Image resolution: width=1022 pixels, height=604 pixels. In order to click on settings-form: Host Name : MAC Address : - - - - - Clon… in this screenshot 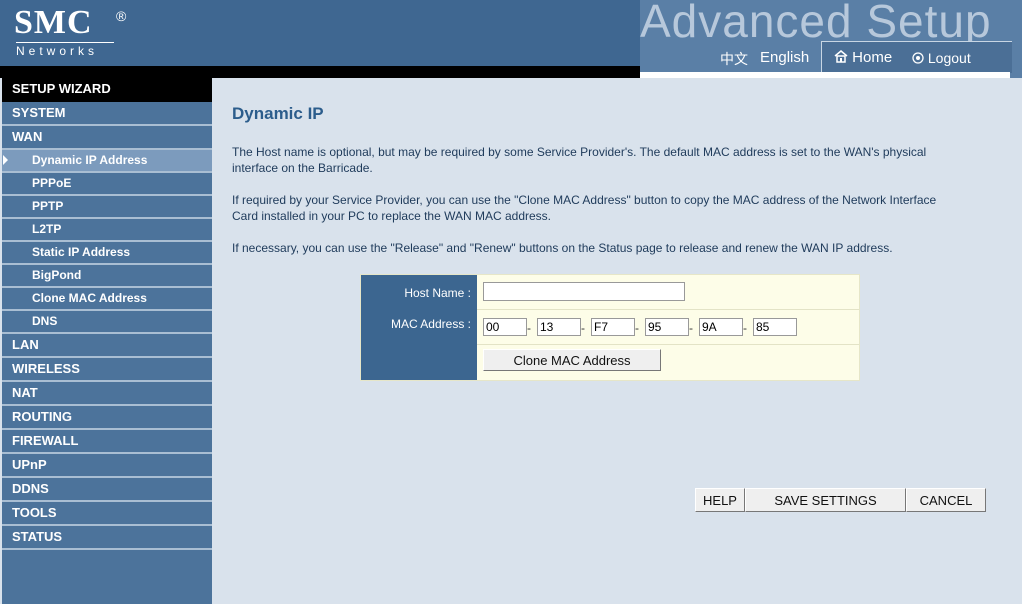, I will do `click(610, 327)`.